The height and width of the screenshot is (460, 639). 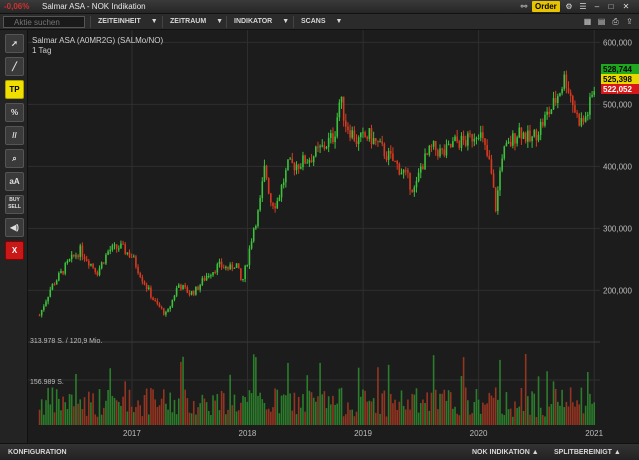 What do you see at coordinates (17, 6) in the screenshot?
I see `change-percent: -0,06%` at bounding box center [17, 6].